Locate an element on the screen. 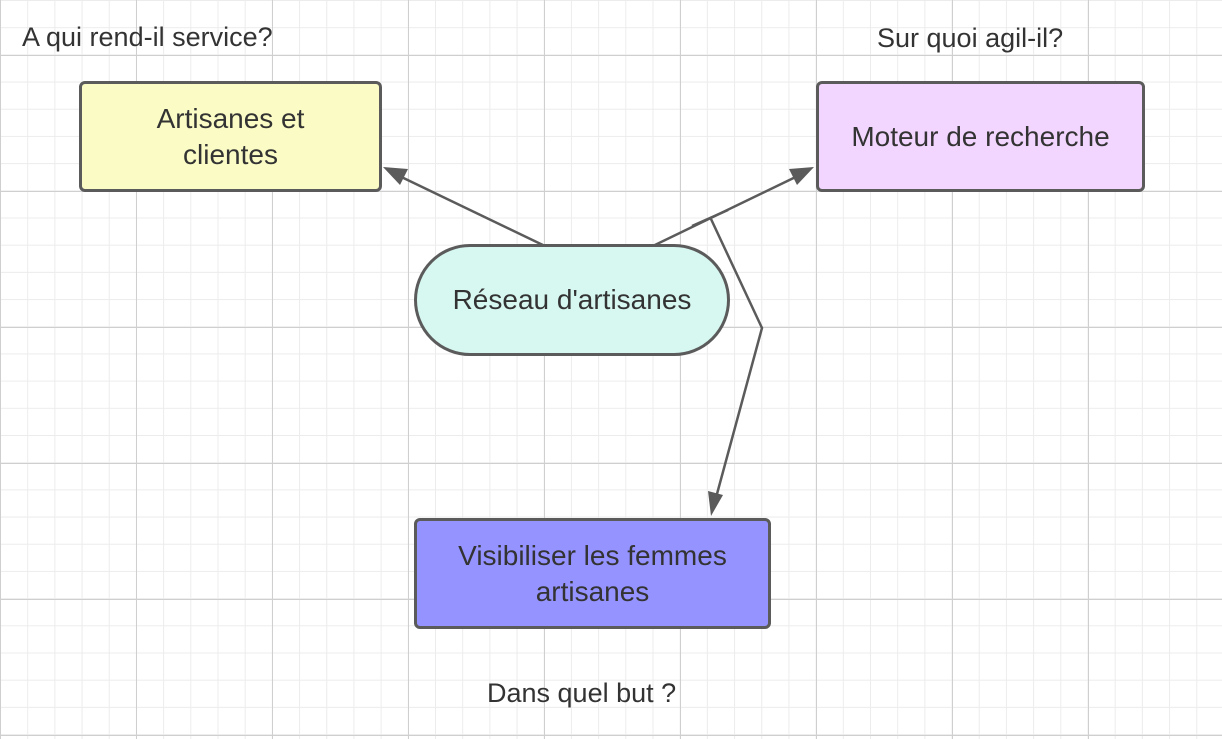 This screenshot has height=739, width=1222. node-moteur-recherche: Moteur de recherche is located at coordinates (980, 136).